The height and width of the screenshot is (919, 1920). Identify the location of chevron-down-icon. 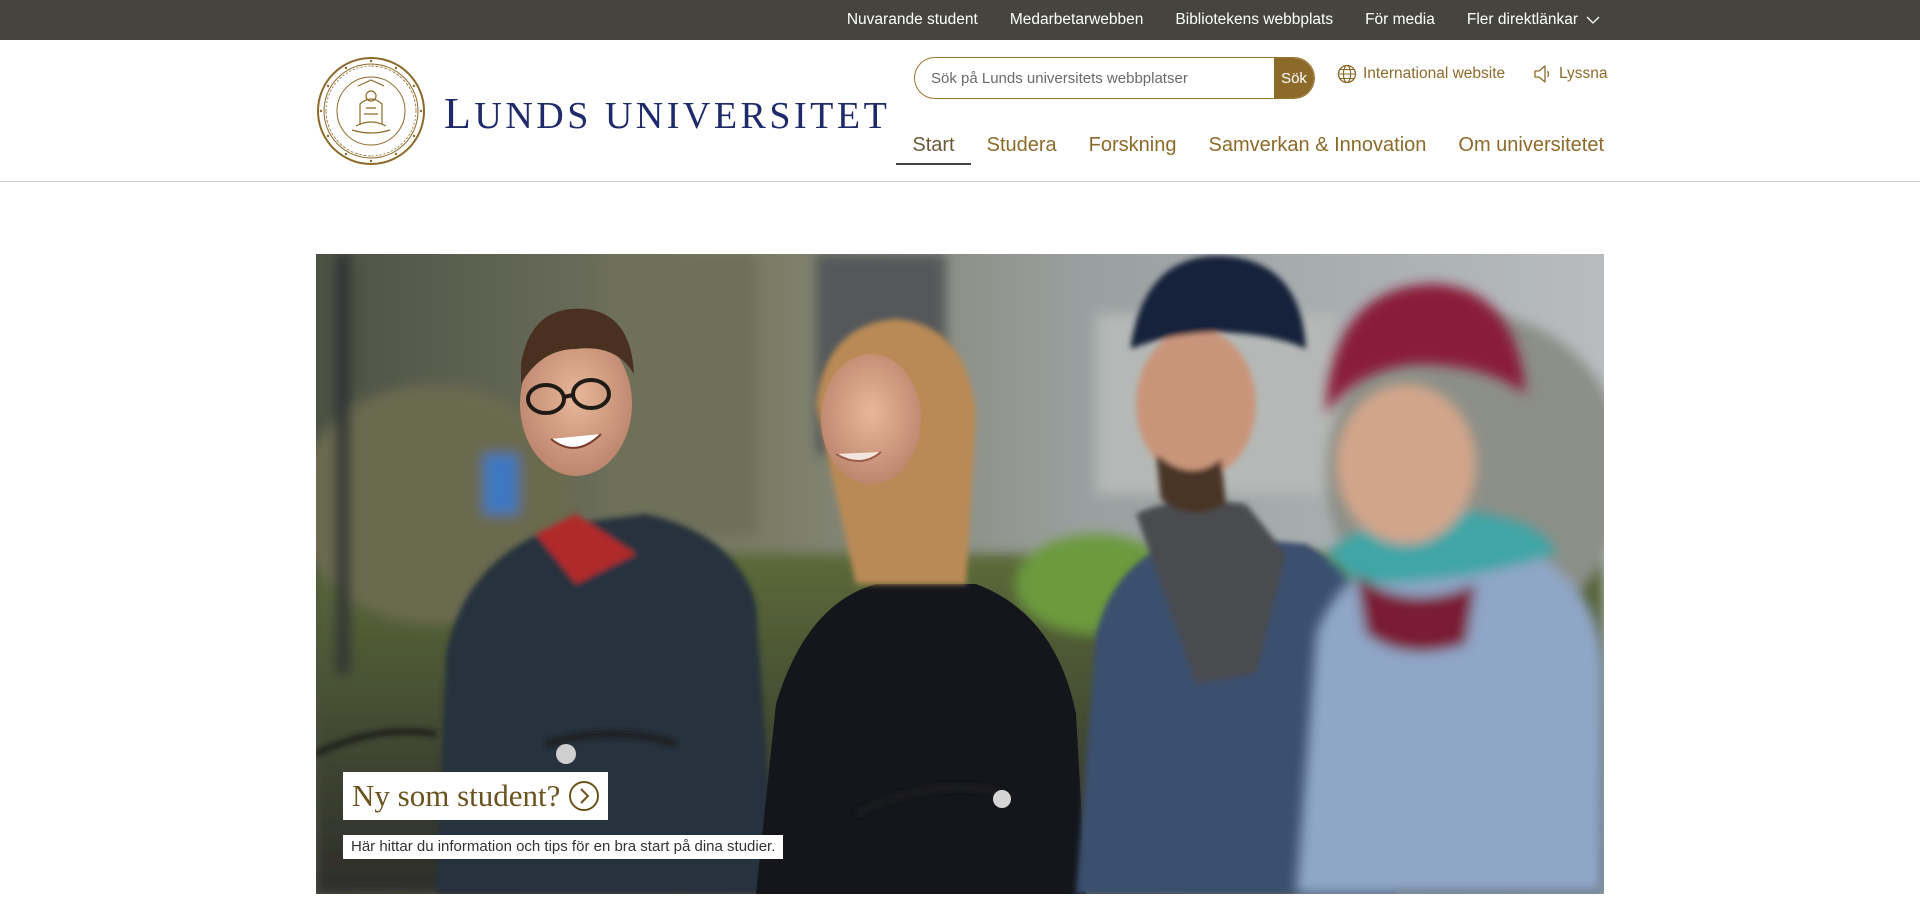
(1593, 20).